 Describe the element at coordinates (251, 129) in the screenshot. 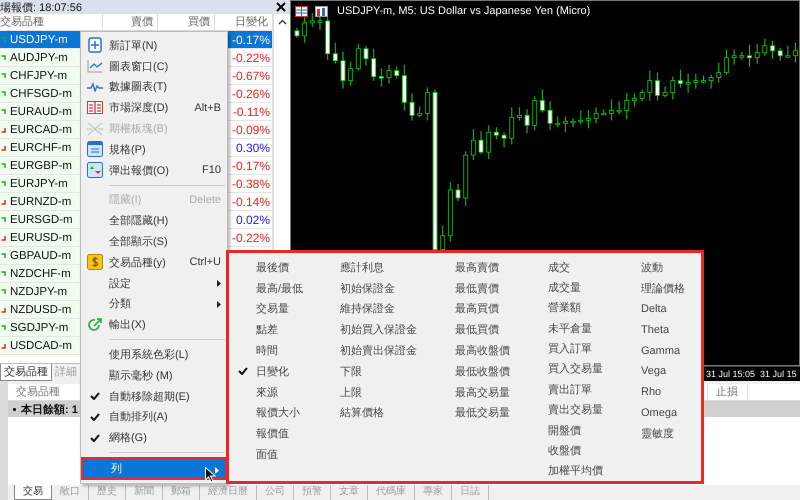

I see `daily-change: -0.09%` at that location.